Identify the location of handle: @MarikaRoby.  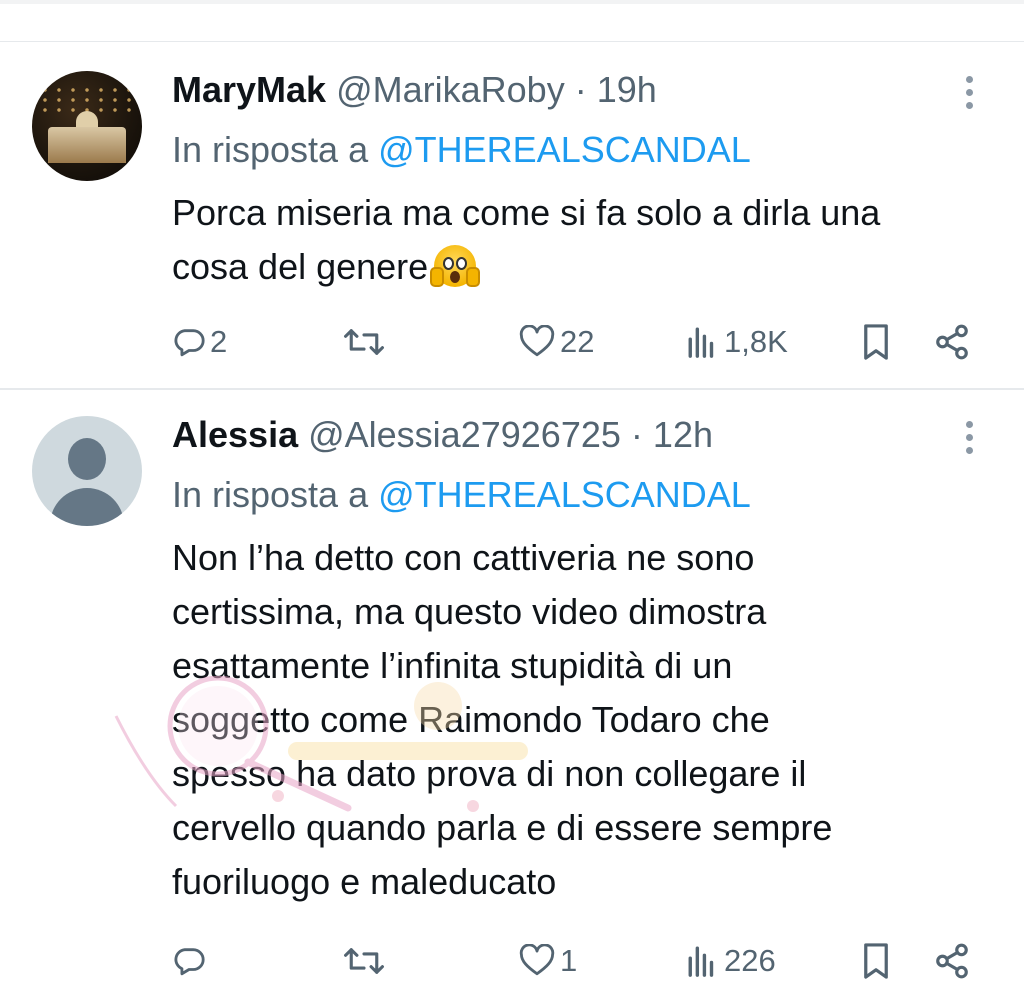
(450, 89).